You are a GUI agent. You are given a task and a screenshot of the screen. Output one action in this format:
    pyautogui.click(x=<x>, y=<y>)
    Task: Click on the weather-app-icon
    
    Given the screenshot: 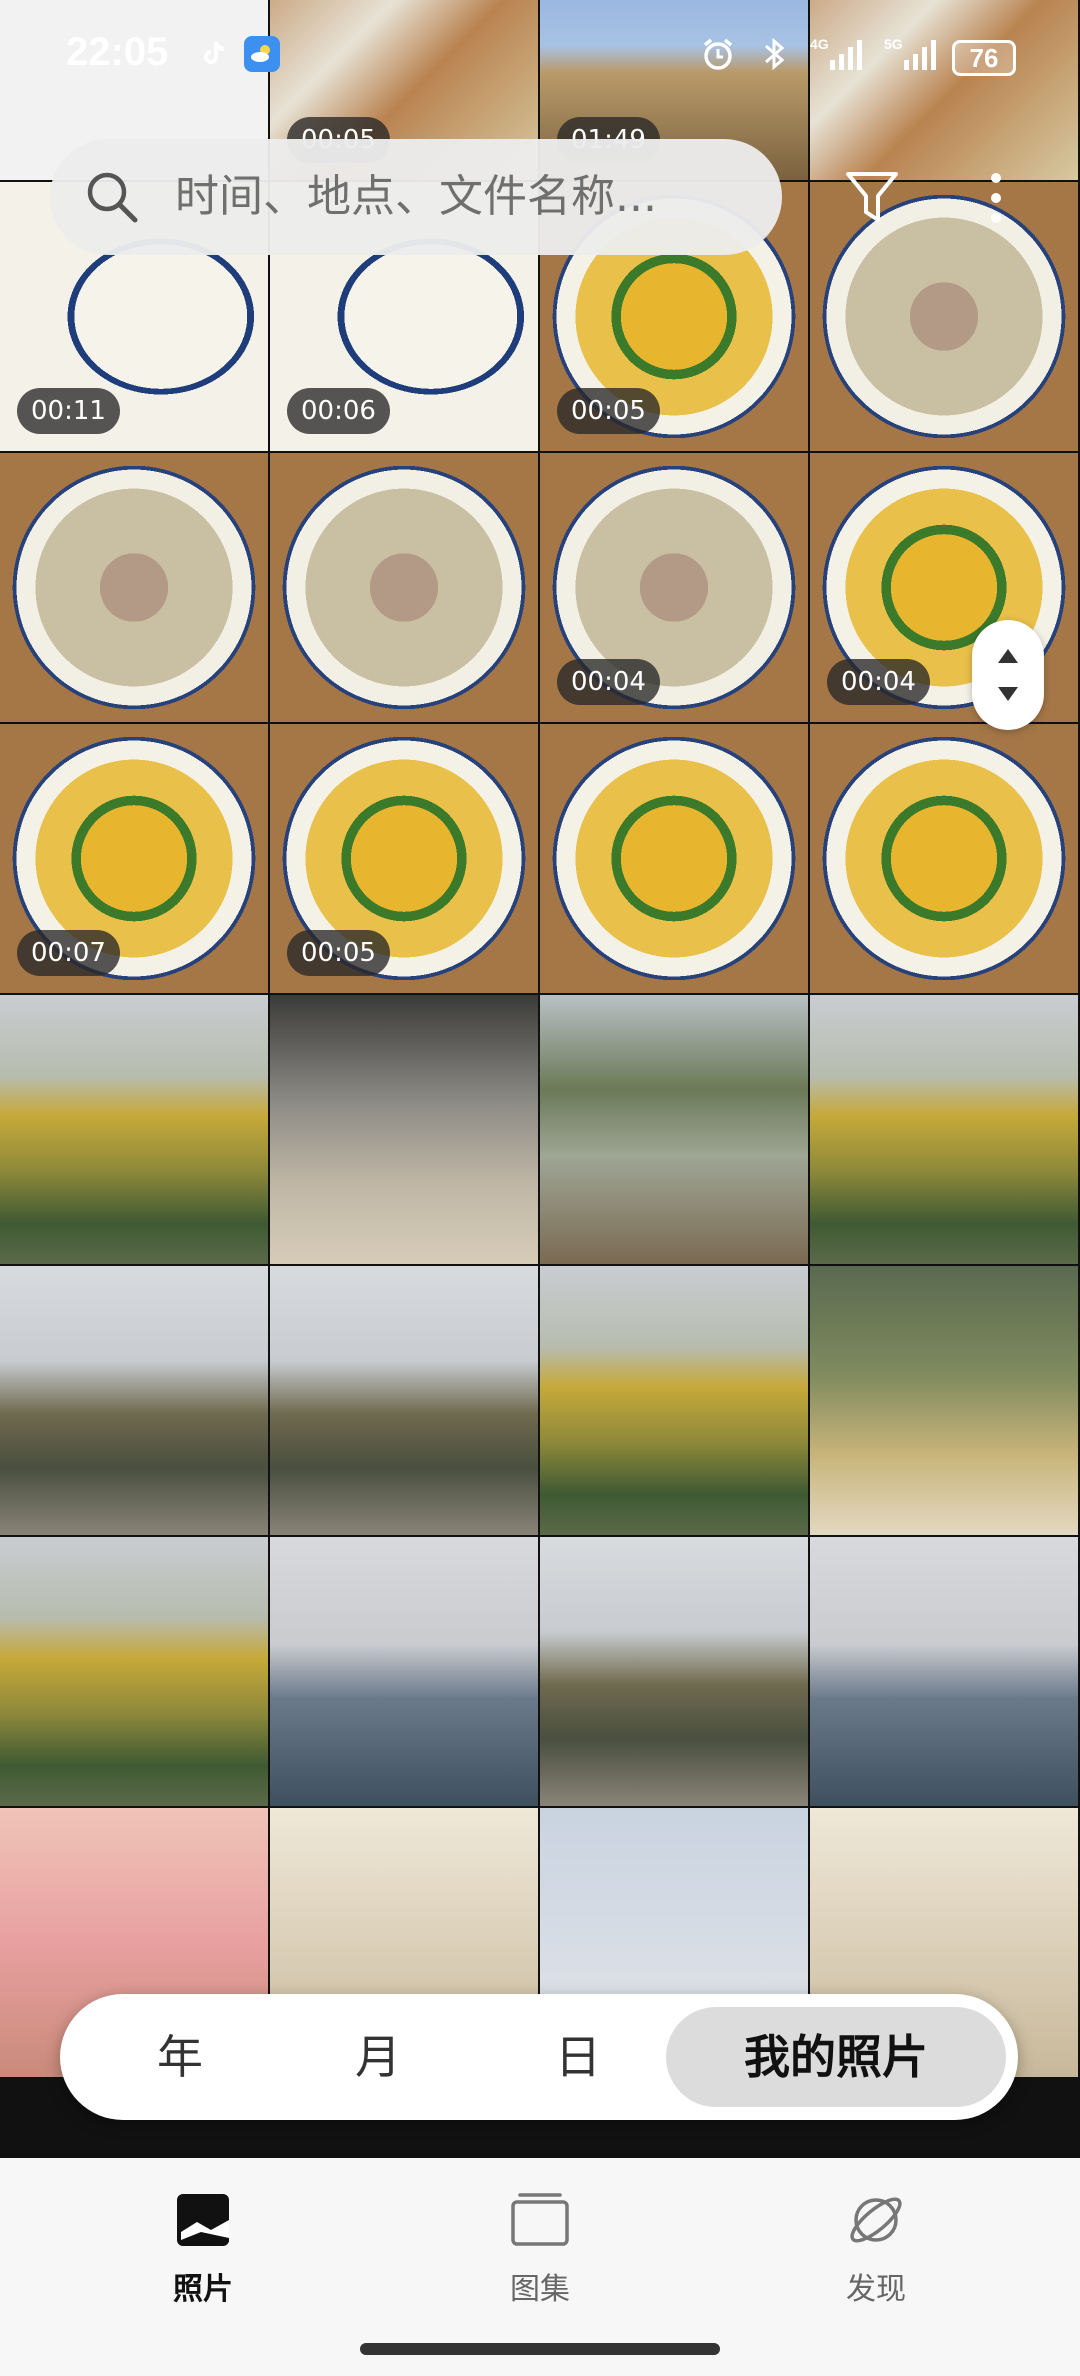 What is the action you would take?
    pyautogui.click(x=262, y=54)
    